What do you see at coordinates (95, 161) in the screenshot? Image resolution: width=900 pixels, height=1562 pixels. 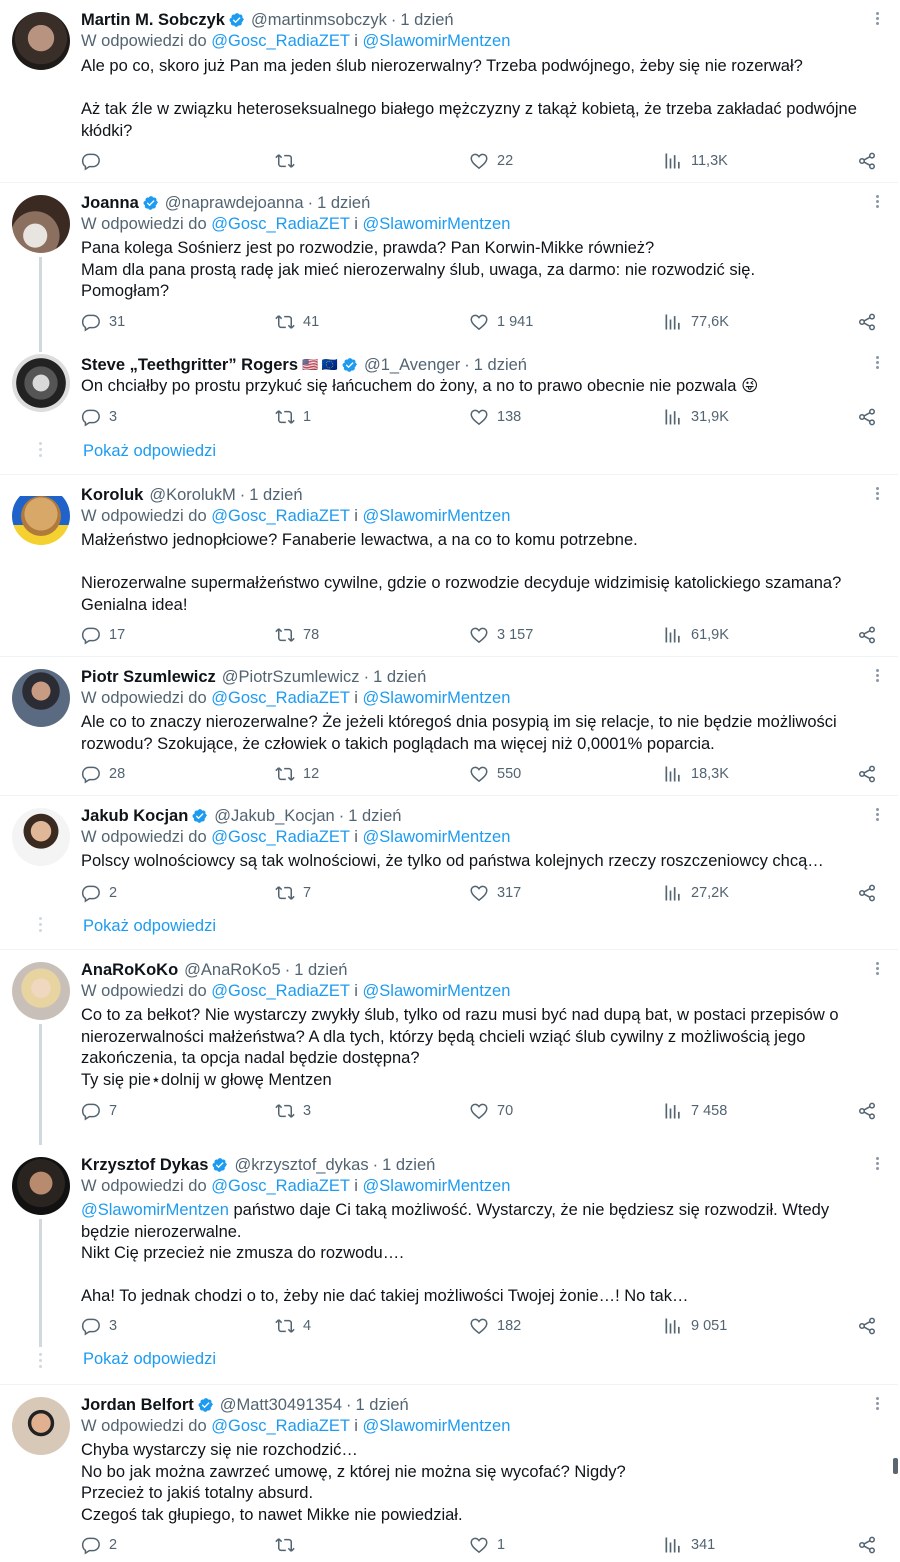 I see `reply-button` at bounding box center [95, 161].